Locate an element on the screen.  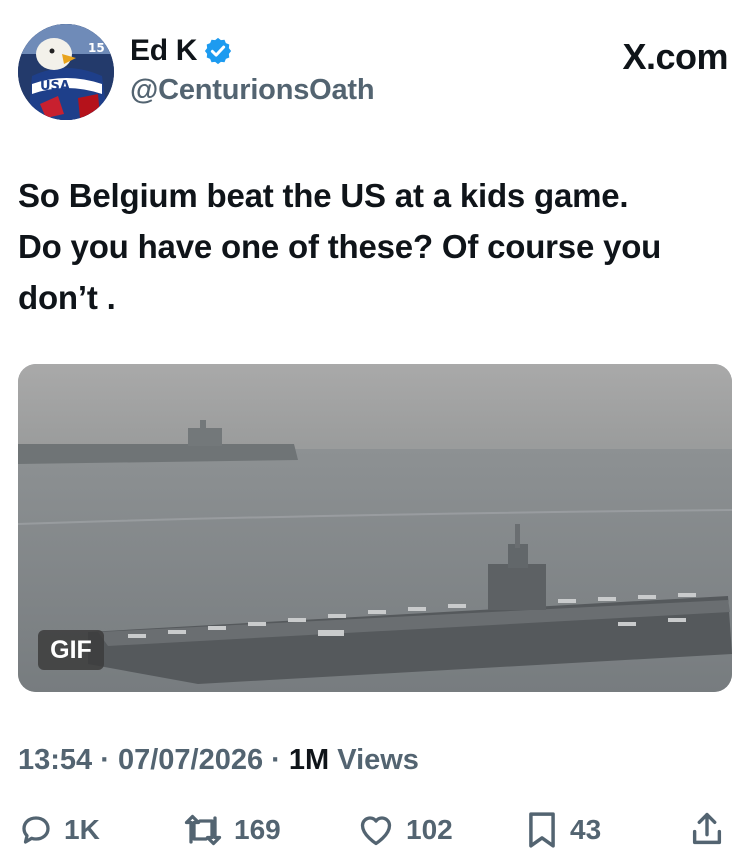
display-name-row: Ed K is located at coordinates (252, 51).